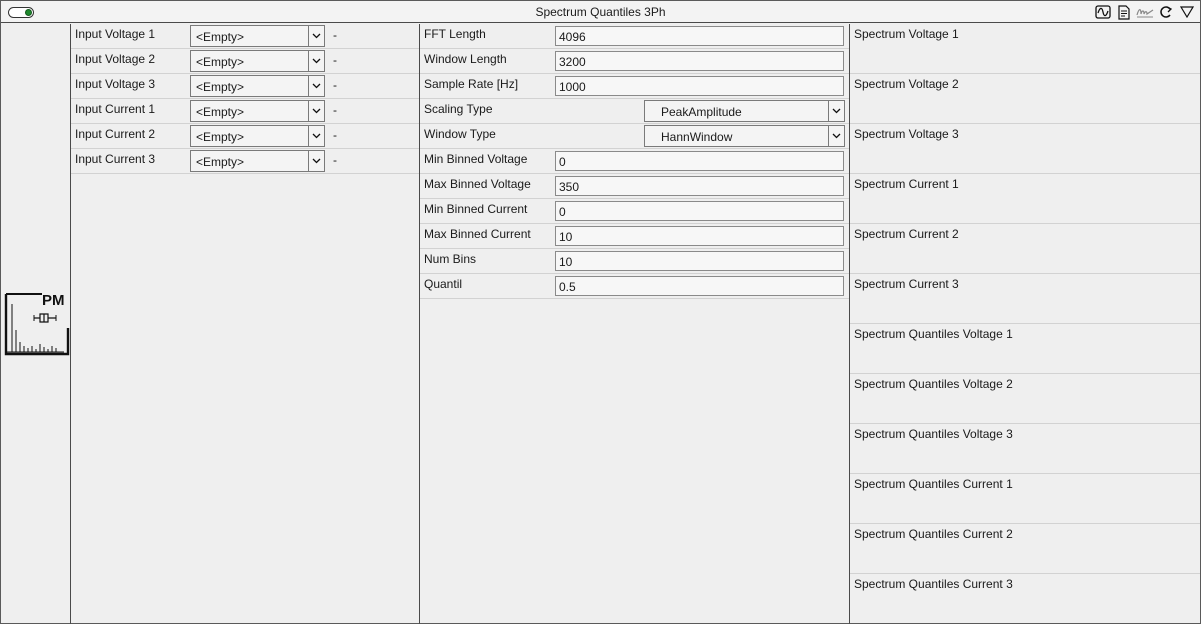 Image resolution: width=1201 pixels, height=624 pixels. What do you see at coordinates (1025, 349) in the screenshot?
I see `output-port: Spectrum Quantiles Voltage 1` at bounding box center [1025, 349].